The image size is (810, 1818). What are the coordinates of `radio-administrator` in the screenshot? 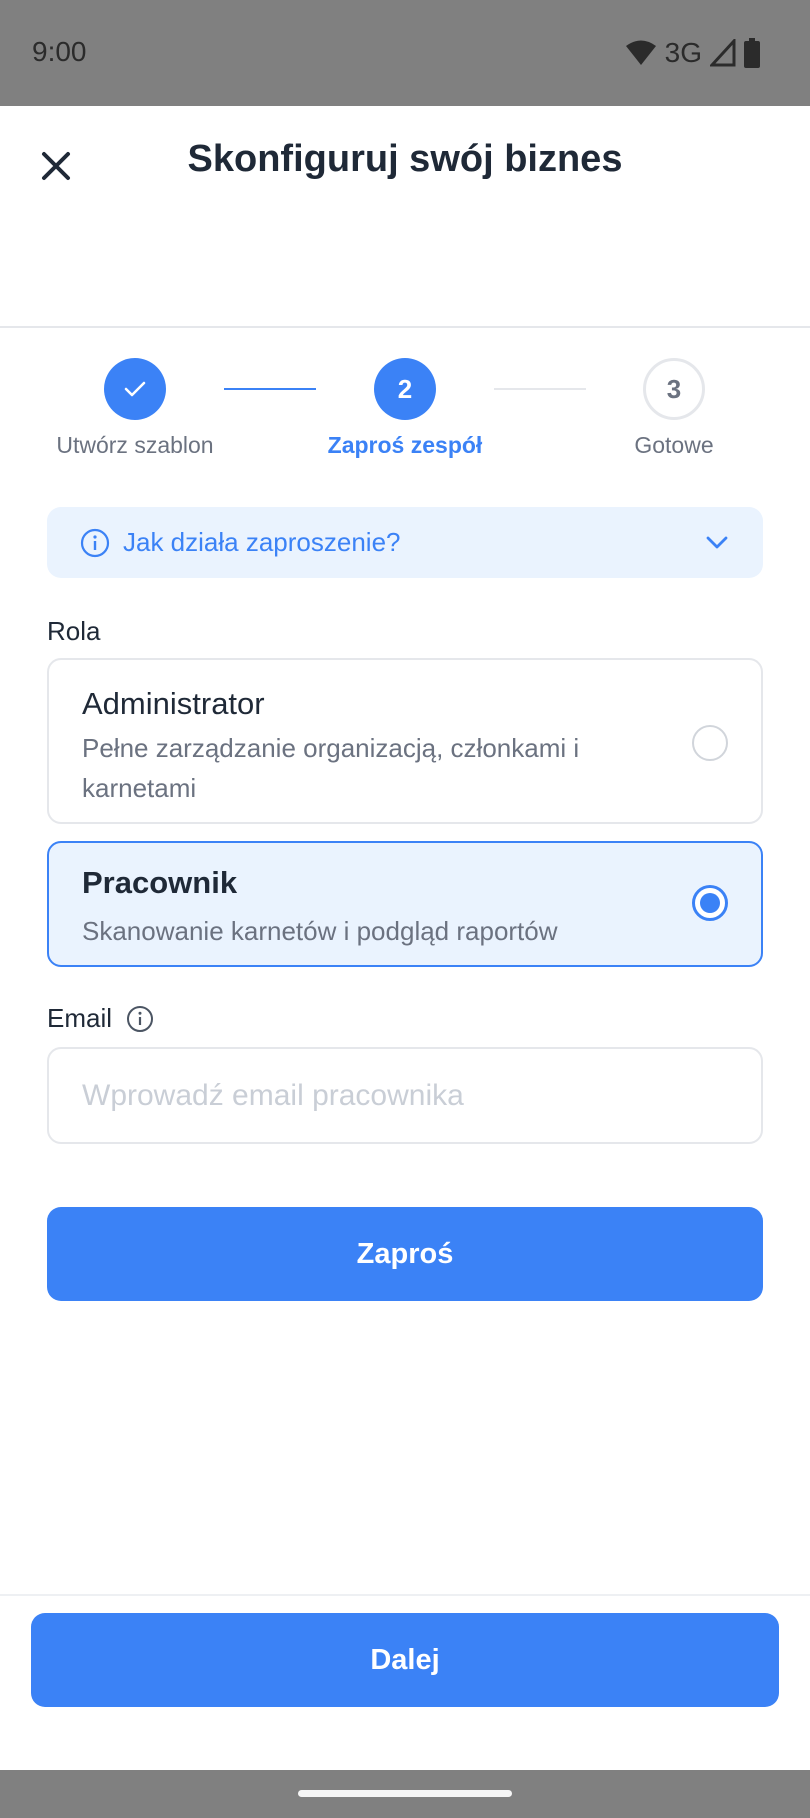 It's located at (710, 743).